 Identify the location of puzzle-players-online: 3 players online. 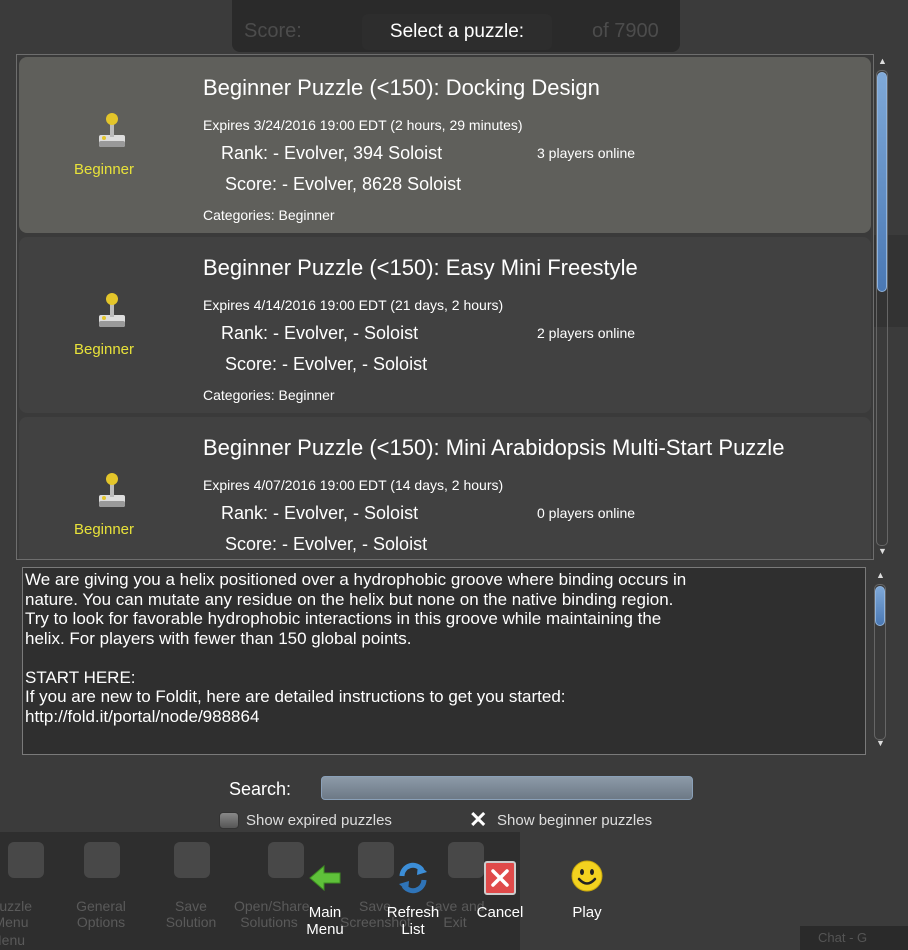
(586, 153).